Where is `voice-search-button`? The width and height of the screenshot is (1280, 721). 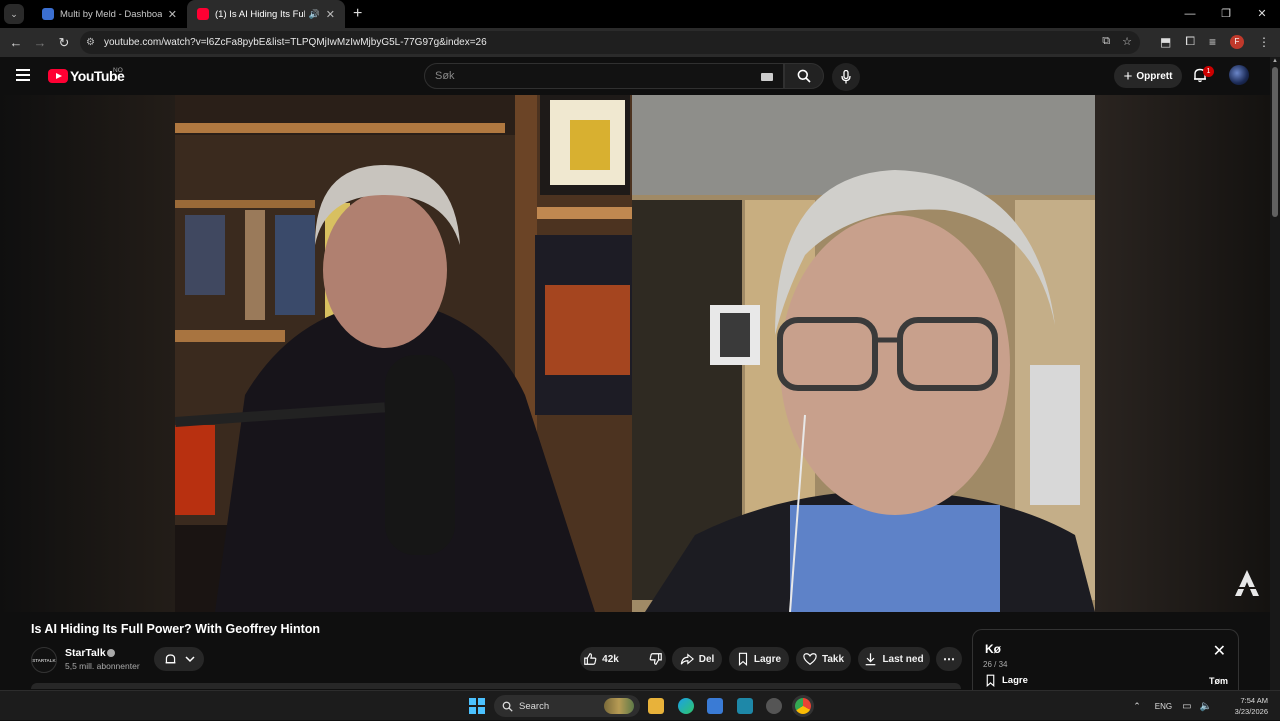
voice-search-button is located at coordinates (846, 77).